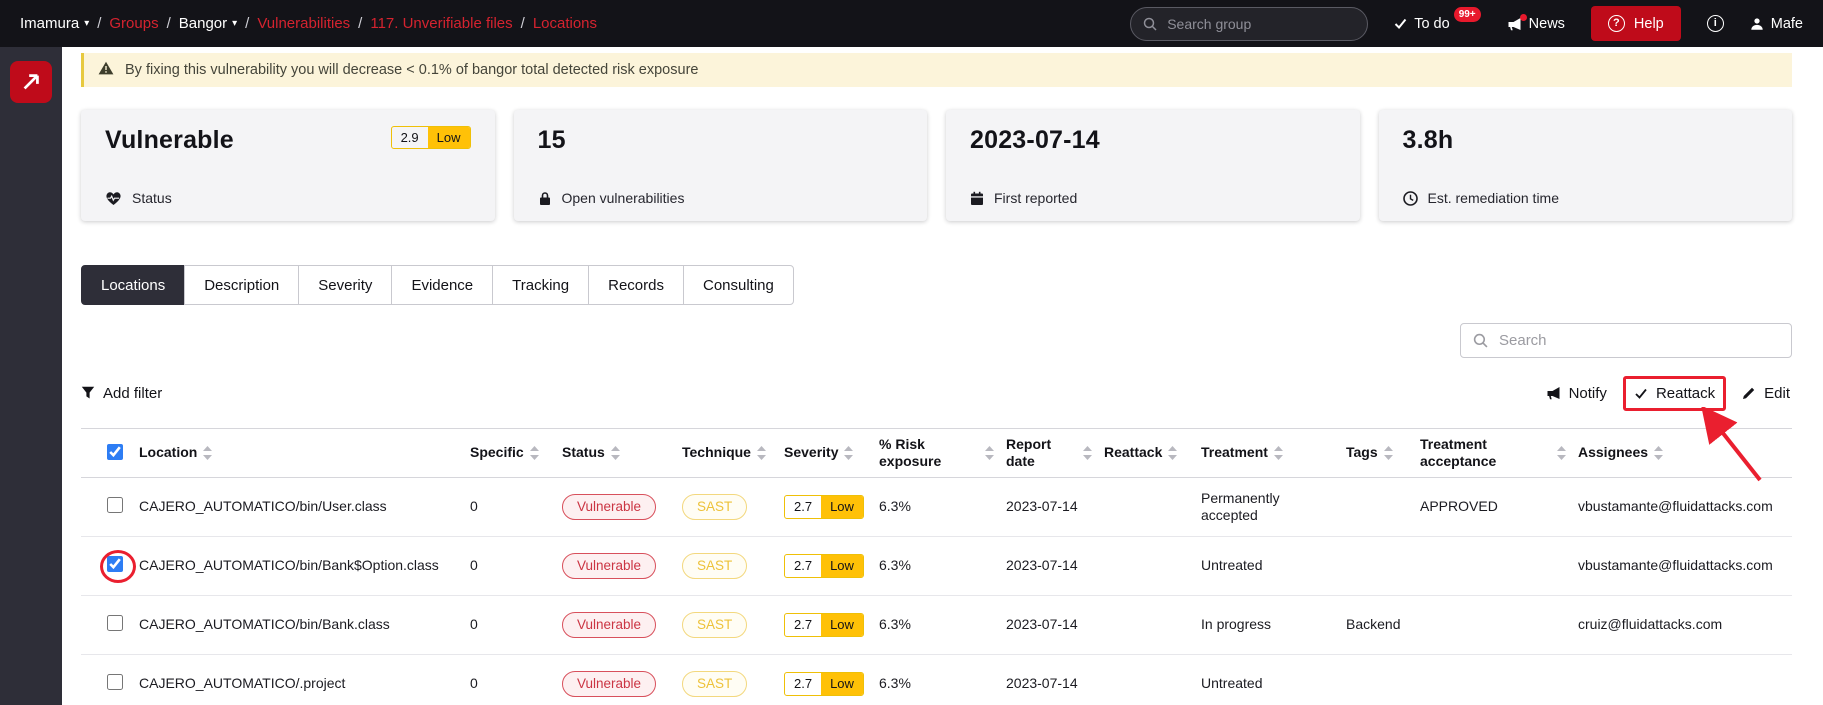 The image size is (1823, 705). Describe the element at coordinates (1493, 453) in the screenshot. I see `column-header: Treatment acceptance` at that location.